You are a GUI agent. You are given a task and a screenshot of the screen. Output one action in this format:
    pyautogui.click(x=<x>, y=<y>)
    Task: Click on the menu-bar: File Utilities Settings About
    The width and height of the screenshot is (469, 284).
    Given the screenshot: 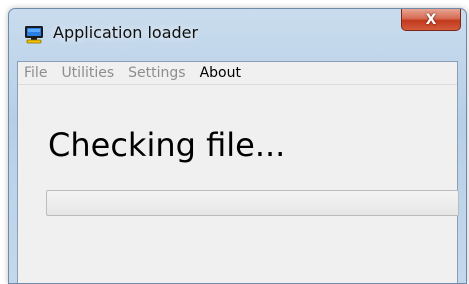 What is the action you would take?
    pyautogui.click(x=237, y=73)
    